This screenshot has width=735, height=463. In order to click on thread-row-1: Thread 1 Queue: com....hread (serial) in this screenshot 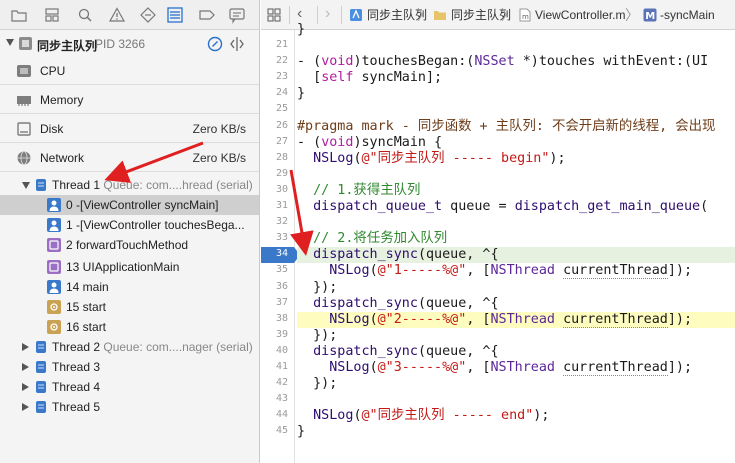, I will do `click(129, 185)`.